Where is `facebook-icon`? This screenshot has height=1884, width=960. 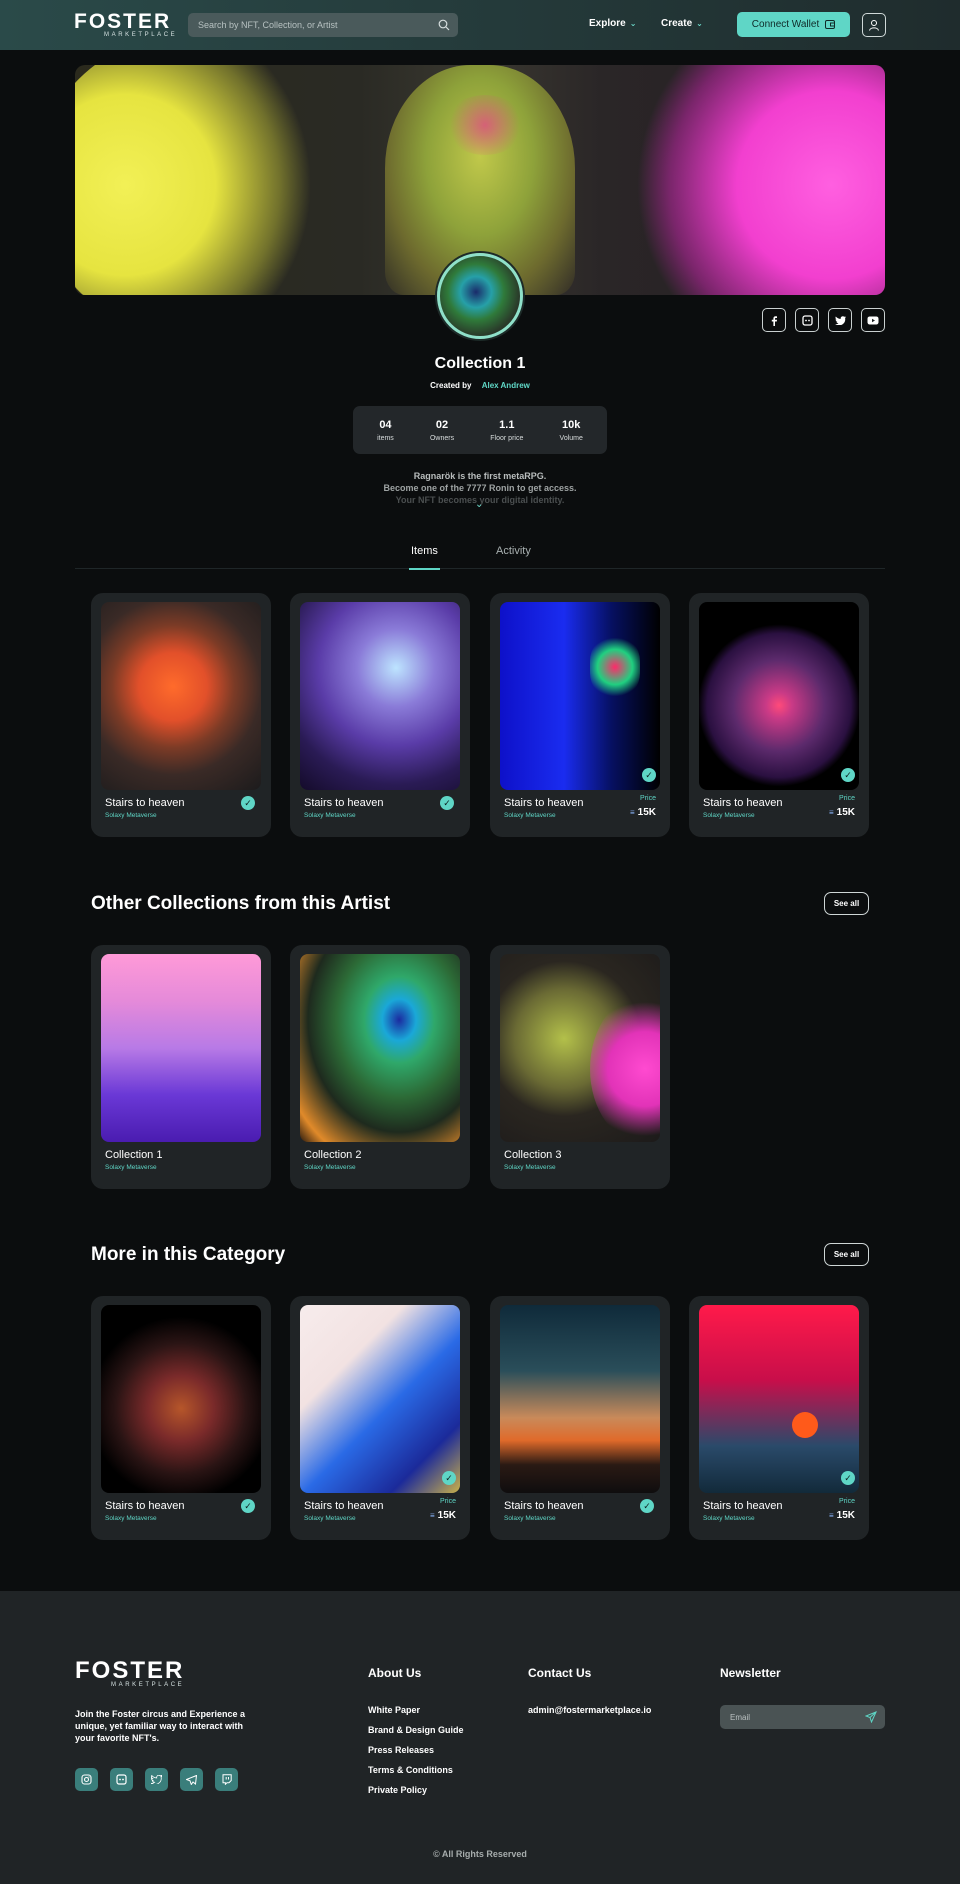
facebook-icon is located at coordinates (774, 320).